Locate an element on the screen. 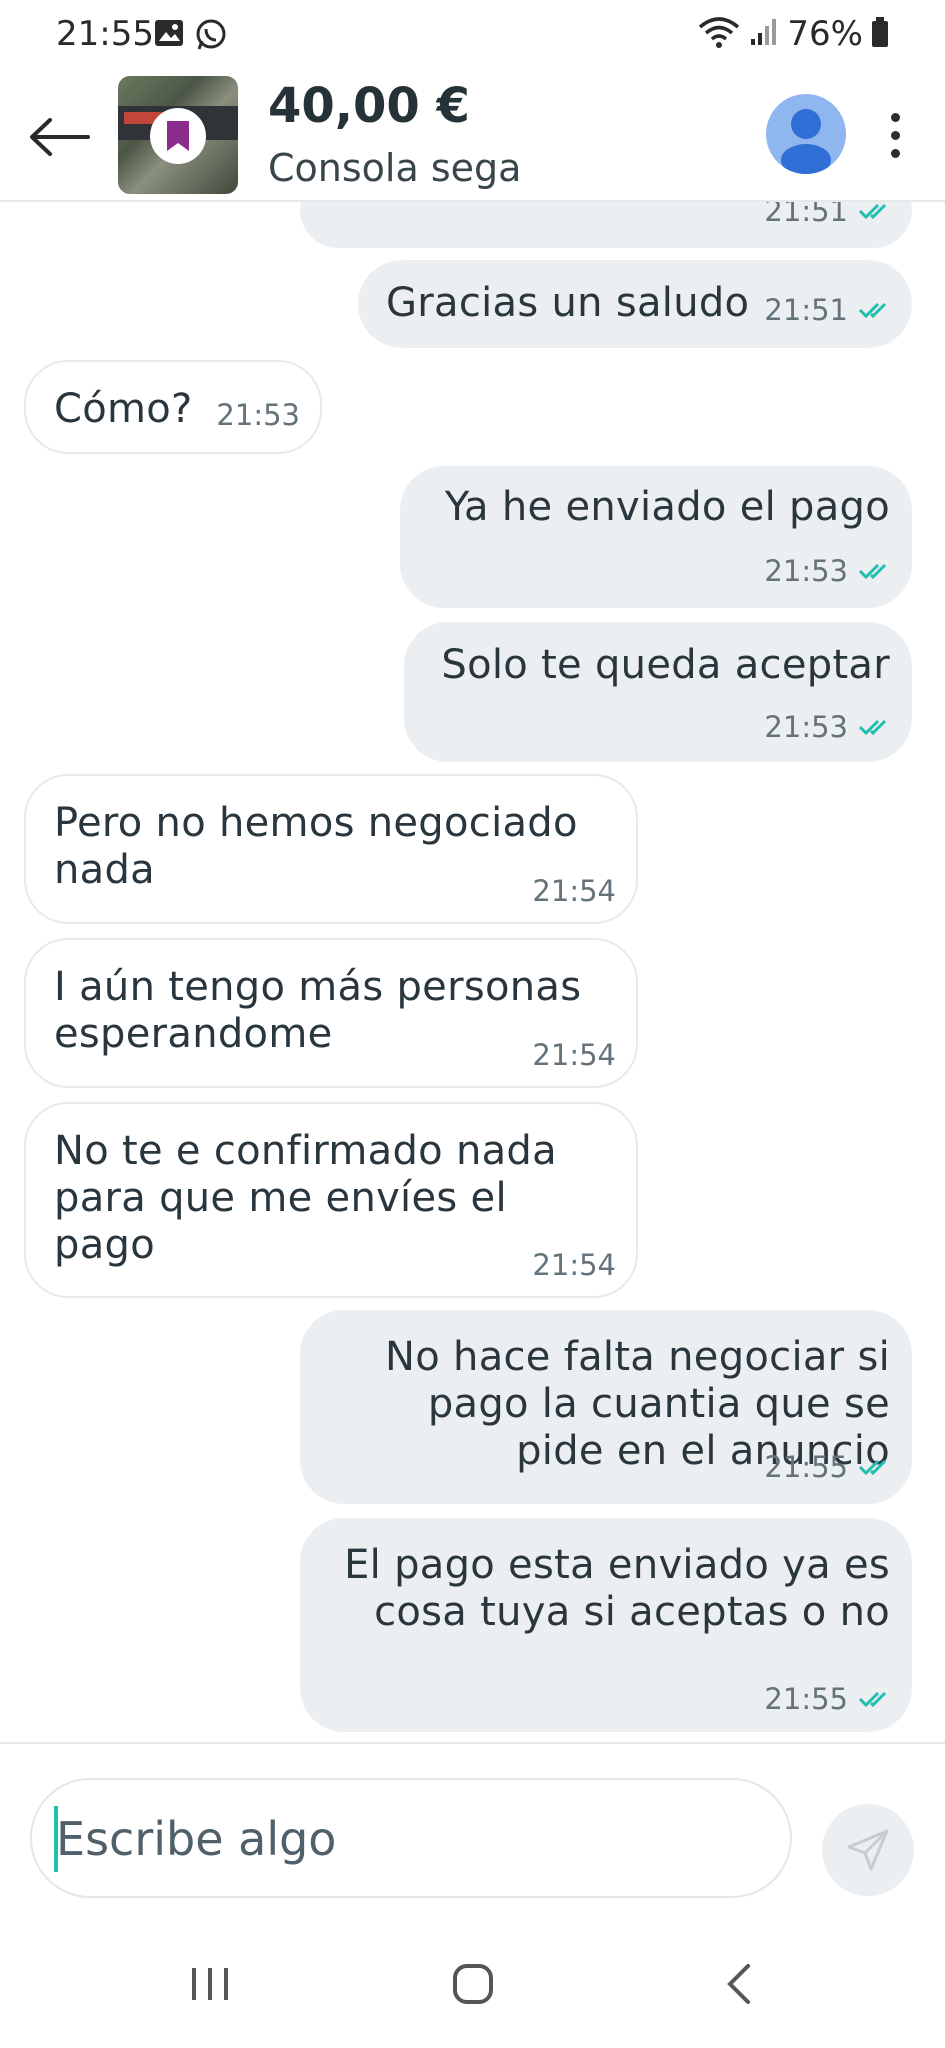 This screenshot has width=945, height=2048. message-line: Ya he enviado el pago is located at coordinates (667, 507).